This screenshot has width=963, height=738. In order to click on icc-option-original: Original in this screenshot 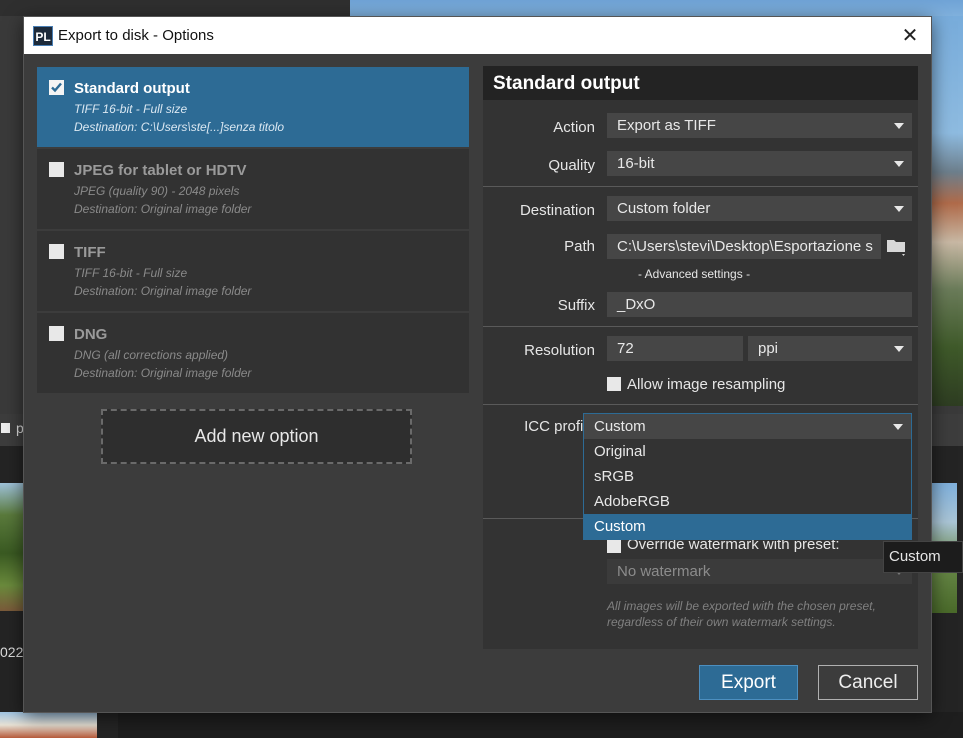, I will do `click(747, 451)`.